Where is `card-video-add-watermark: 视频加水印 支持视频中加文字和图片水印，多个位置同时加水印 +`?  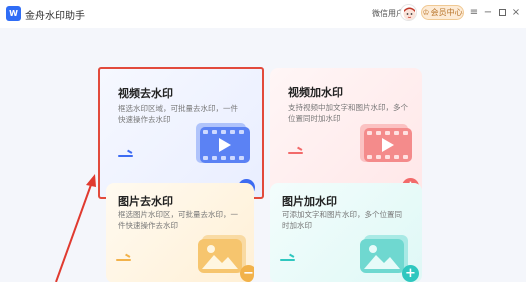
card-video-add-watermark: 视频加水印 支持视频中加文字和图片水印，多个位置同时加水印 + is located at coordinates (346, 132).